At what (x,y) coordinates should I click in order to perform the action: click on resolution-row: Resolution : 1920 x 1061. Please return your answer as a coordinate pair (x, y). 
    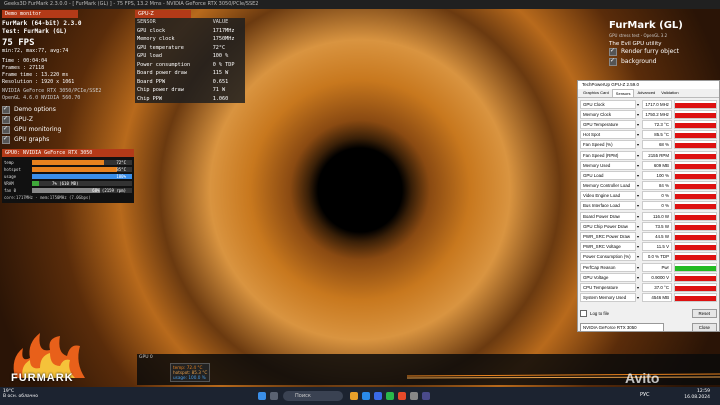
    Looking at the image, I should click on (38, 82).